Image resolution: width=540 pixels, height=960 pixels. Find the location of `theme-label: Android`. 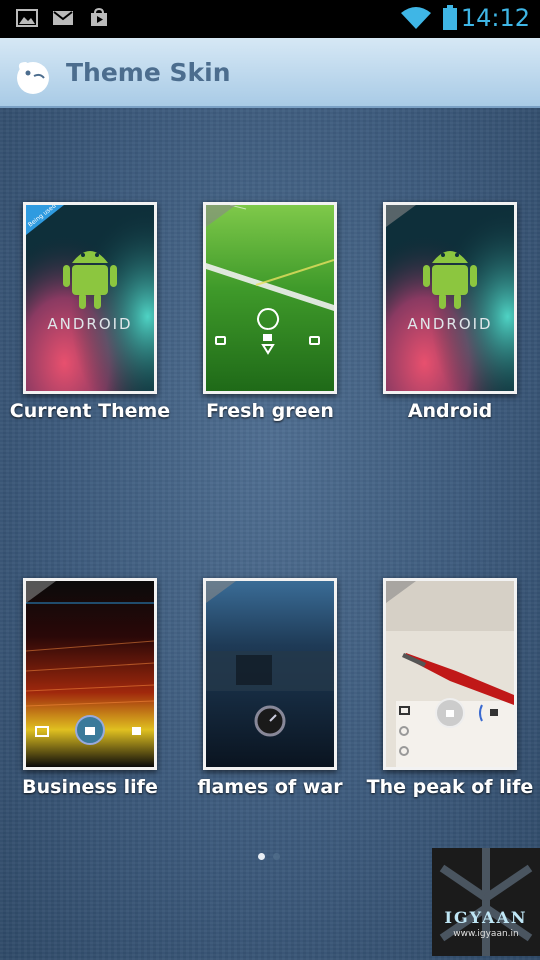

theme-label: Android is located at coordinates (450, 411).